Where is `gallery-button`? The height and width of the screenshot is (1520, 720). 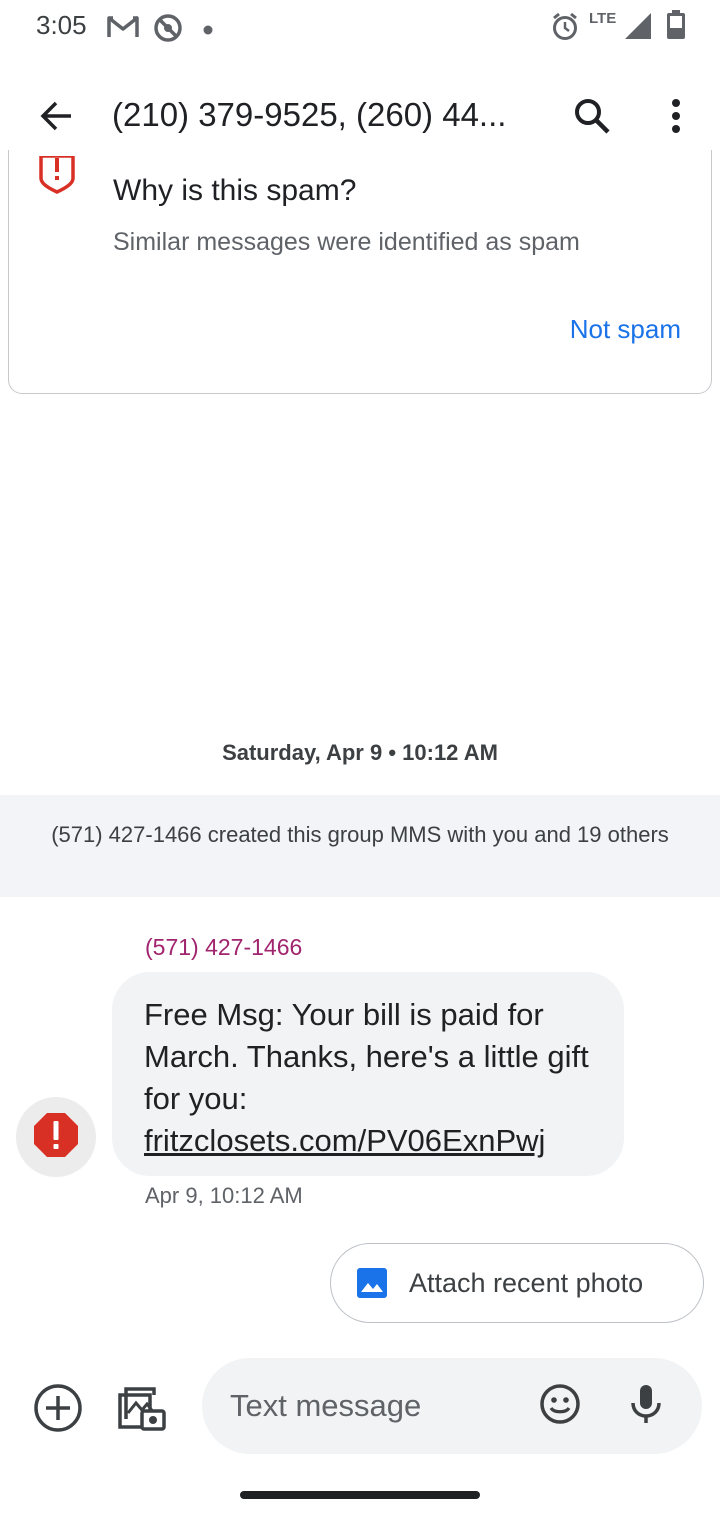
gallery-button is located at coordinates (142, 1410).